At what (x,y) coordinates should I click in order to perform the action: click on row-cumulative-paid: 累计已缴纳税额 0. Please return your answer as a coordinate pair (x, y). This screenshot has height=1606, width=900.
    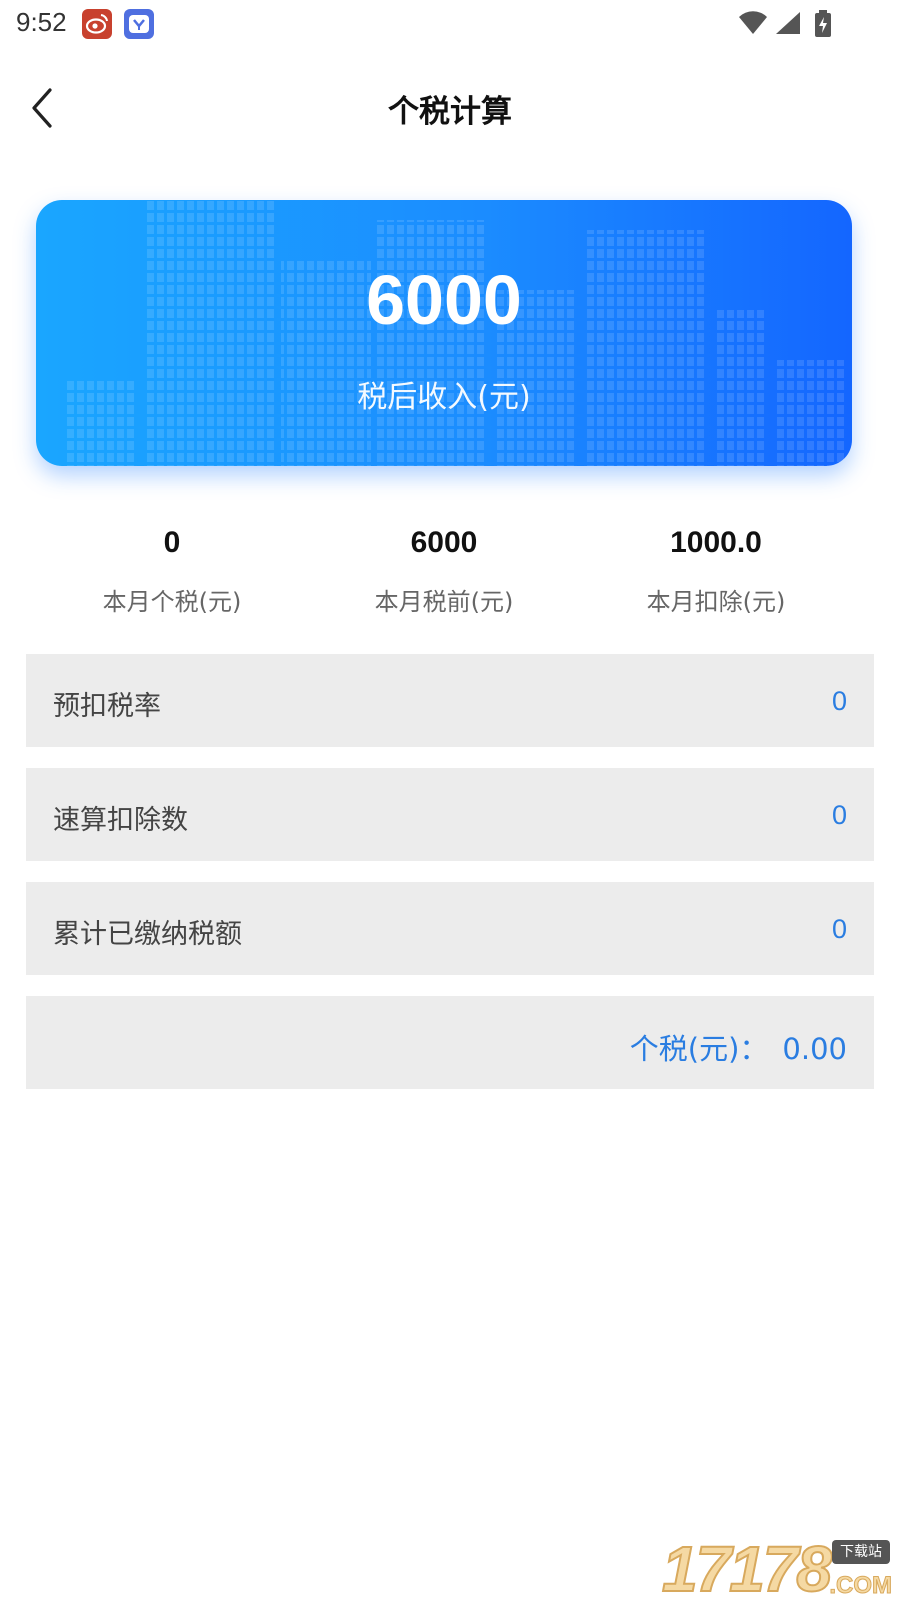
    Looking at the image, I should click on (450, 928).